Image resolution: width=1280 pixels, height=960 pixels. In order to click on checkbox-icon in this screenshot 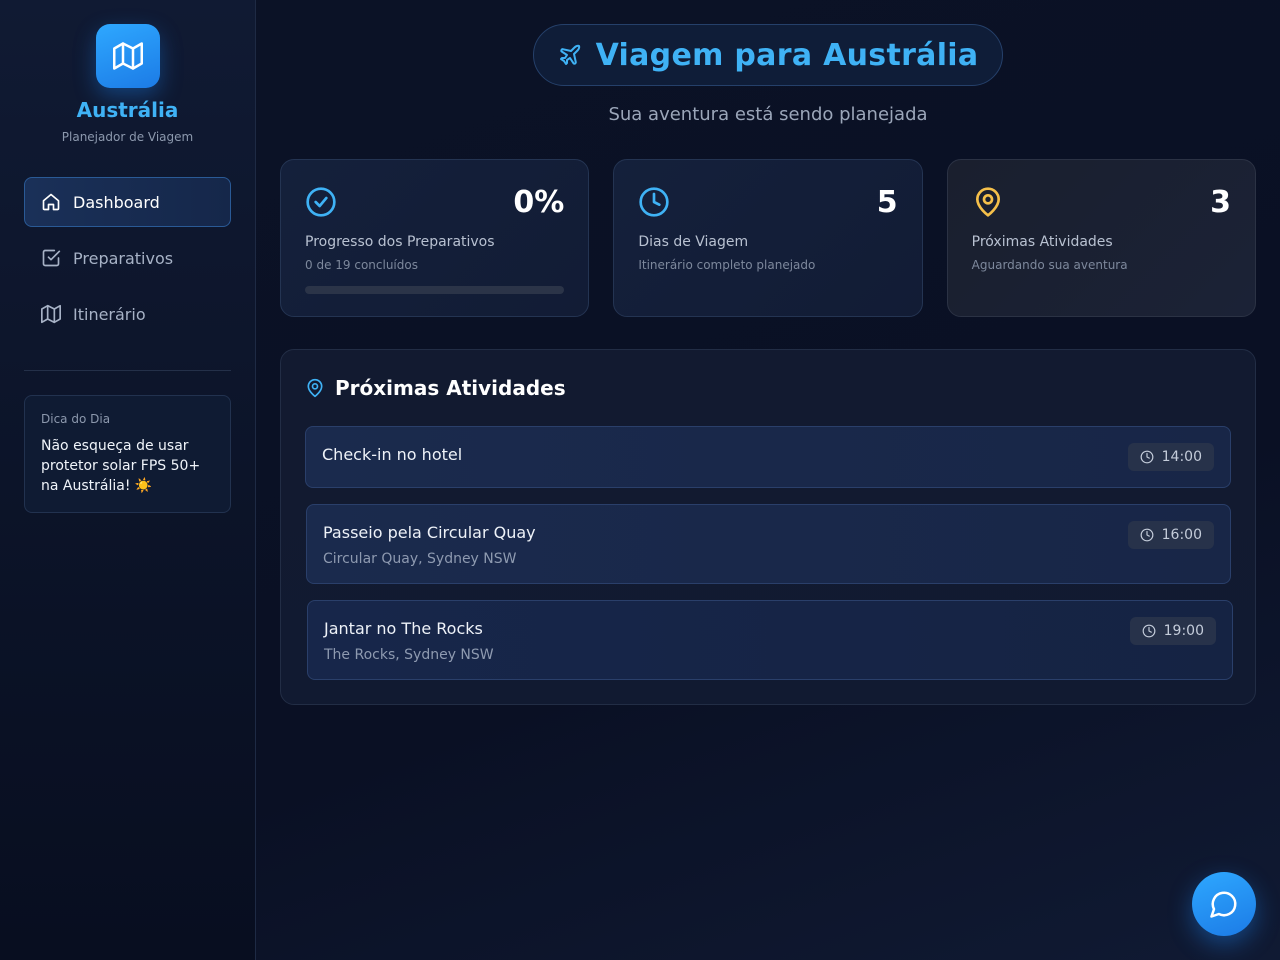, I will do `click(51, 258)`.